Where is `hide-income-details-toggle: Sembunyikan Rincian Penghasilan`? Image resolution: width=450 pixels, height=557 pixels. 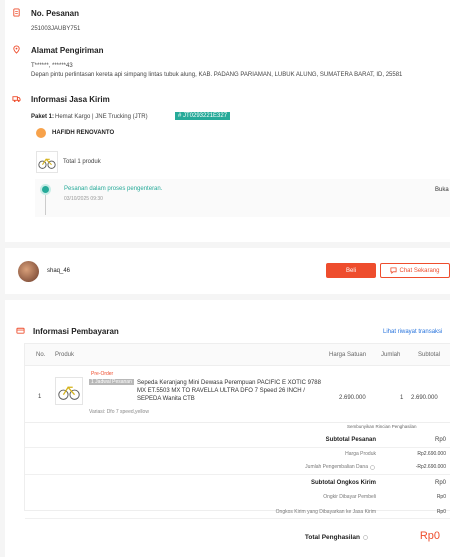 hide-income-details-toggle: Sembunyikan Rincian Penghasilan is located at coordinates (382, 426).